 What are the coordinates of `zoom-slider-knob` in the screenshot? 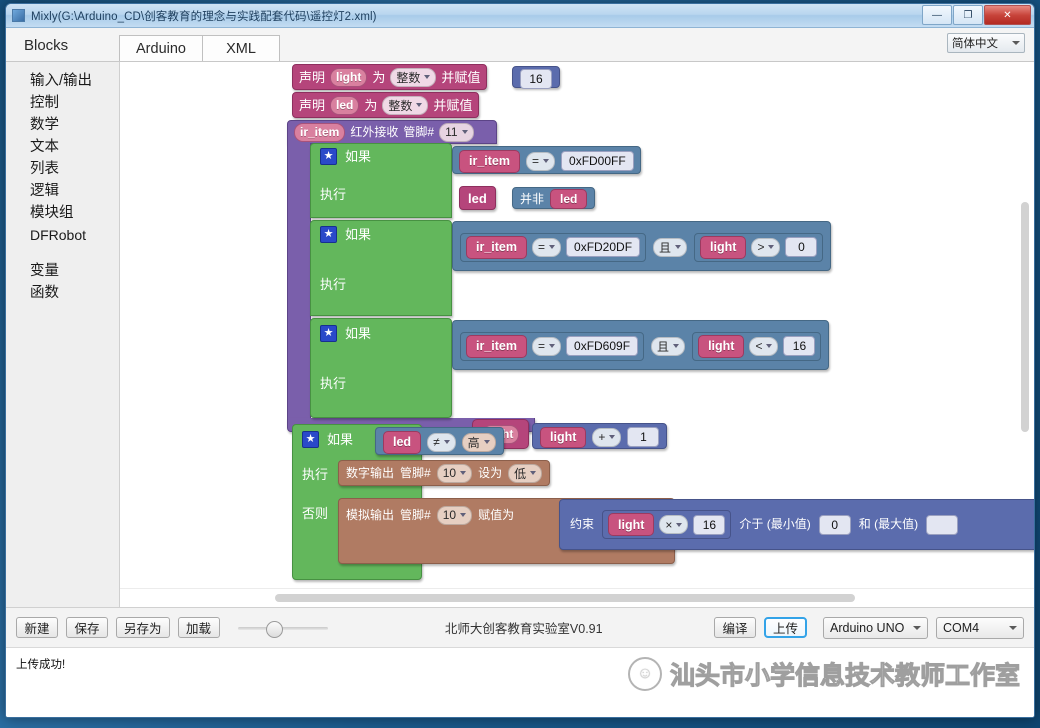 It's located at (274, 629).